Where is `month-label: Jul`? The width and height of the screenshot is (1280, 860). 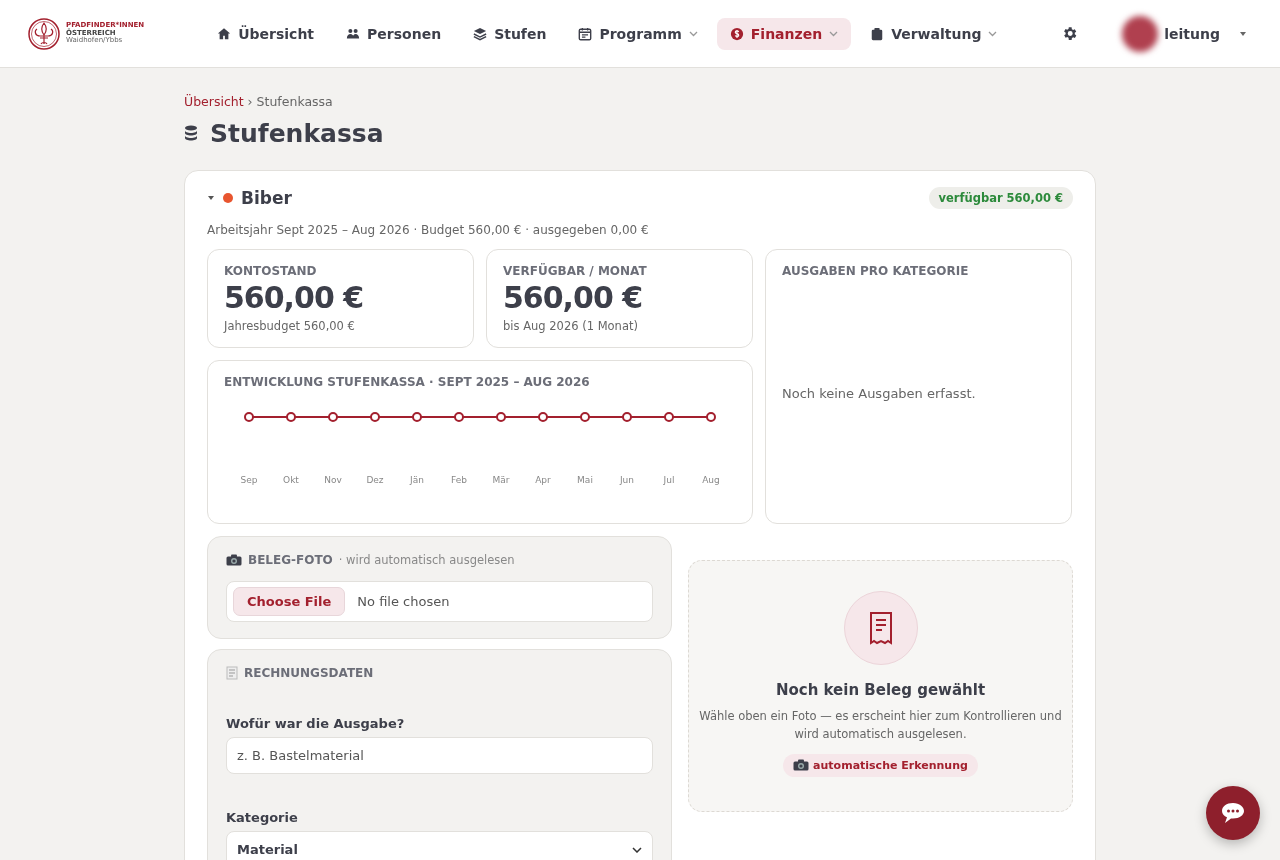
month-label: Jul is located at coordinates (669, 480).